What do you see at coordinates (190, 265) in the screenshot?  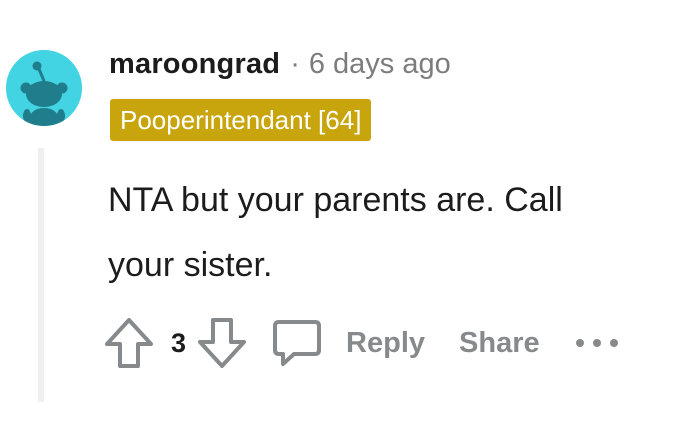 I see `comment-body-line: your sister.` at bounding box center [190, 265].